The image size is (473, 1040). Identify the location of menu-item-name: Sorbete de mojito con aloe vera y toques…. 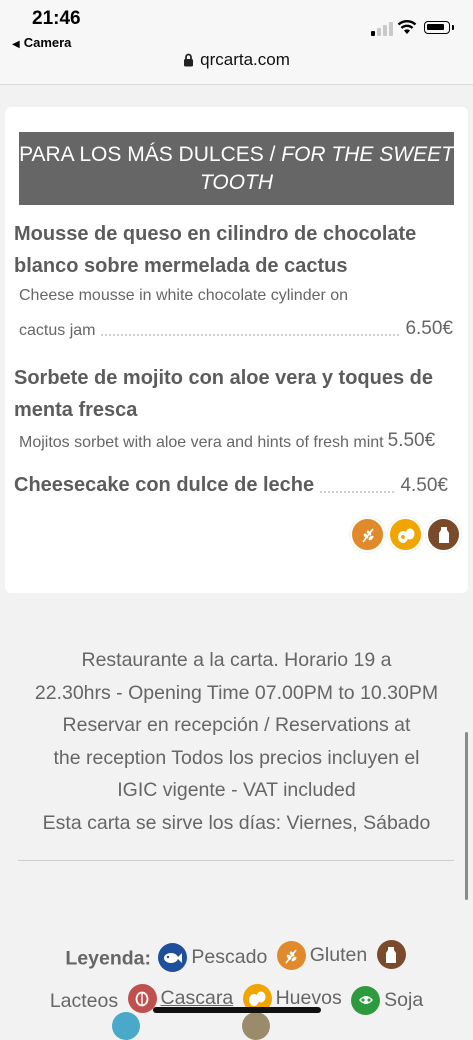
(223, 394).